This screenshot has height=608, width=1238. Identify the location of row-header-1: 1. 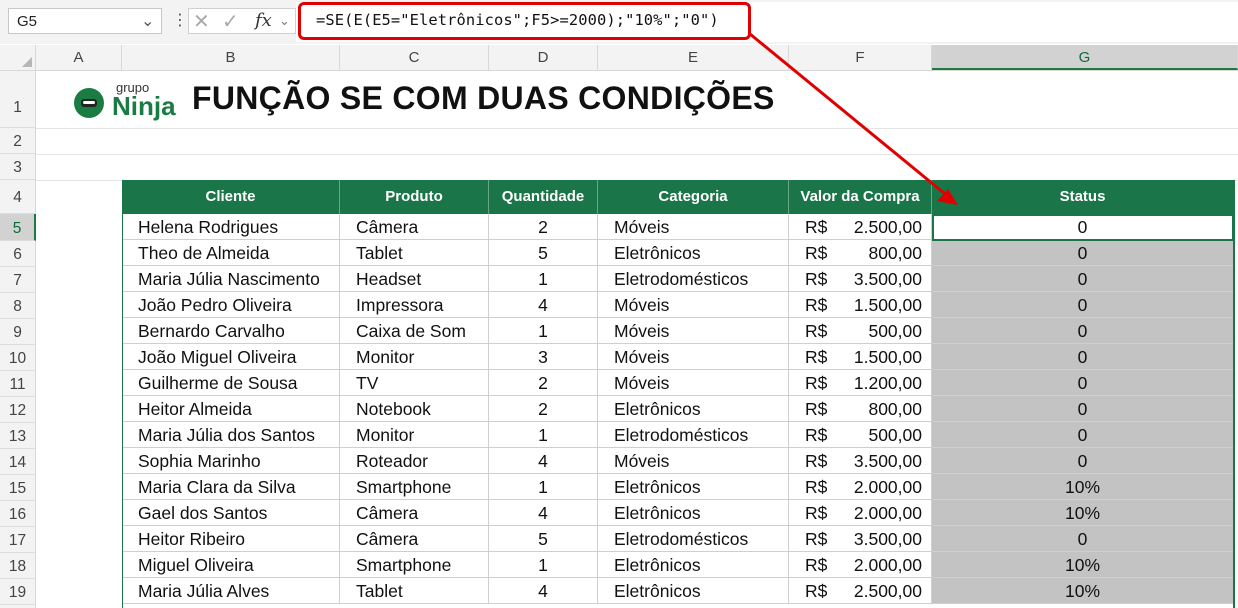
(17, 99).